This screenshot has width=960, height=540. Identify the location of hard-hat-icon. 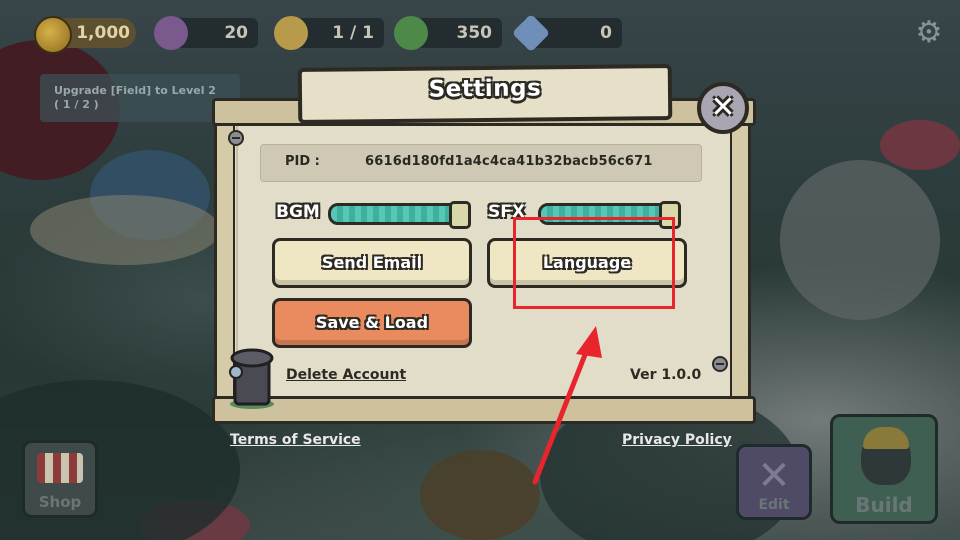
(886, 438).